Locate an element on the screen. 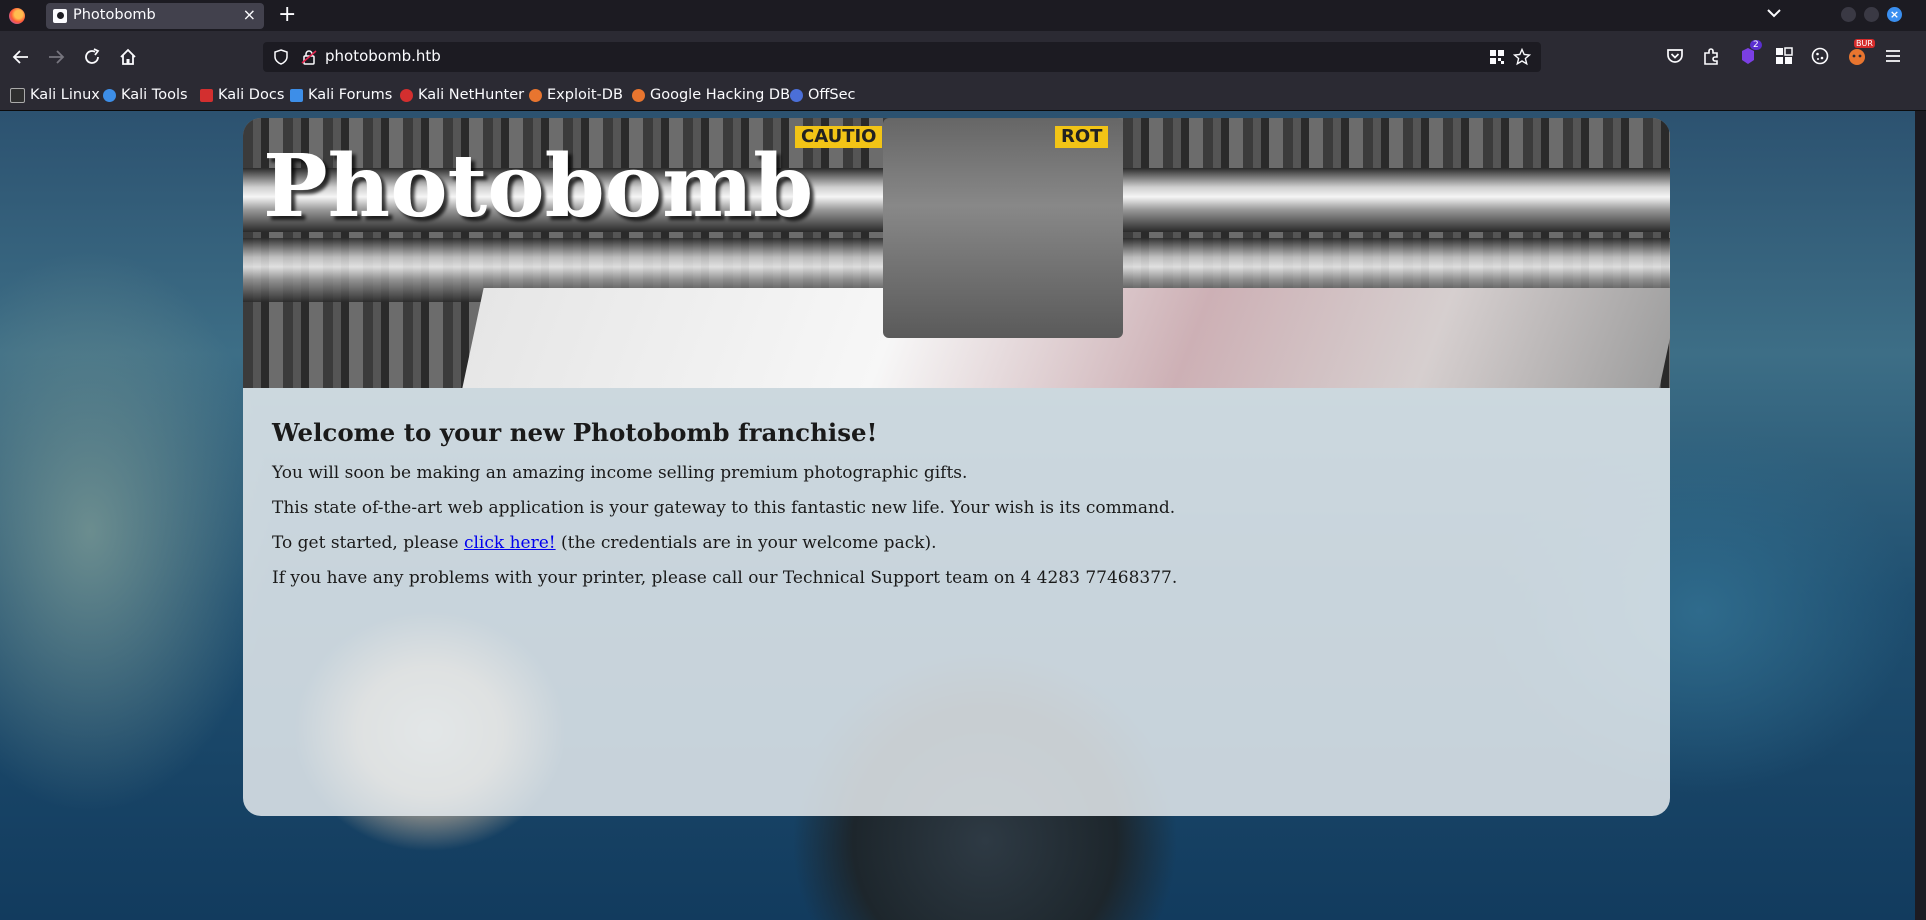 The height and width of the screenshot is (920, 1926). tab-title: Photobomb is located at coordinates (114, 15).